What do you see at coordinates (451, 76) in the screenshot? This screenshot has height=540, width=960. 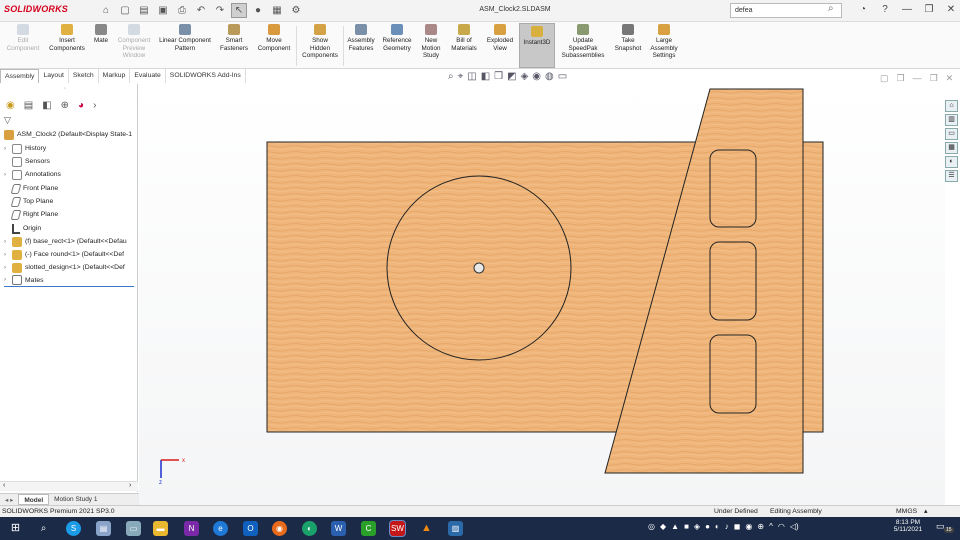 I see `zoom-to-fit-icon: ⌕` at bounding box center [451, 76].